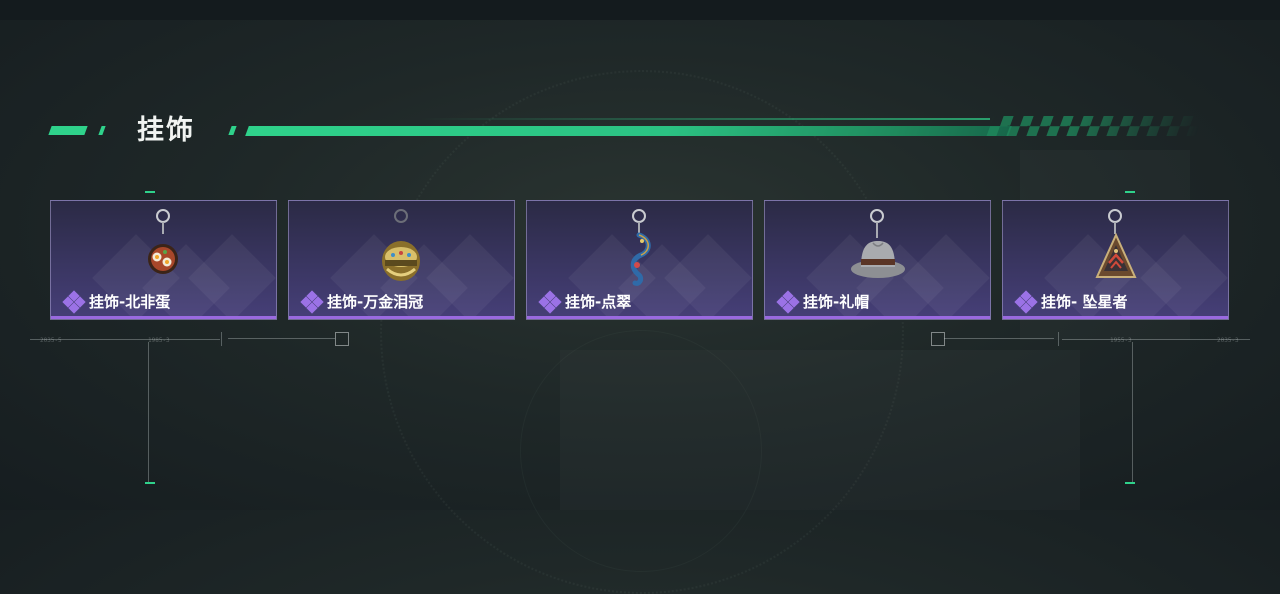  What do you see at coordinates (1116, 255) in the screenshot?
I see `triangle-emblem-charm-icon` at bounding box center [1116, 255].